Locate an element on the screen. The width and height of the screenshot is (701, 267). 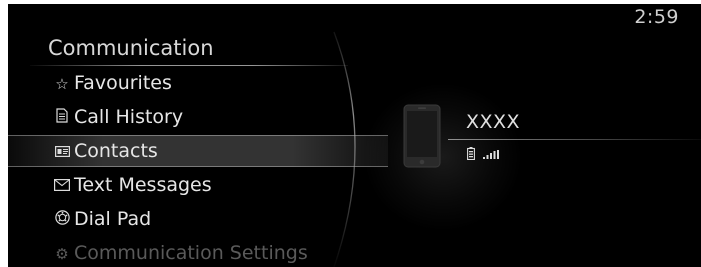
menu-item-communication-settings: ⚙ Communication Settings is located at coordinates (188, 251).